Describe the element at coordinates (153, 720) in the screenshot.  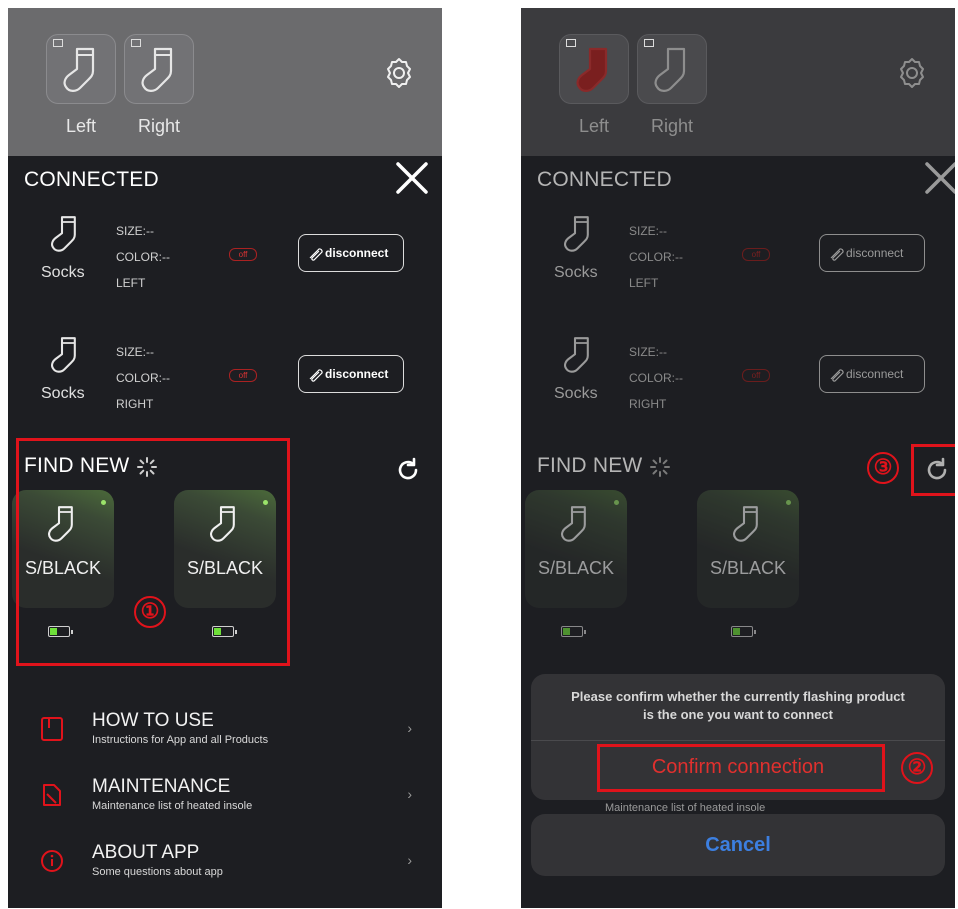
I see `menu-title: HOW TO USE` at that location.